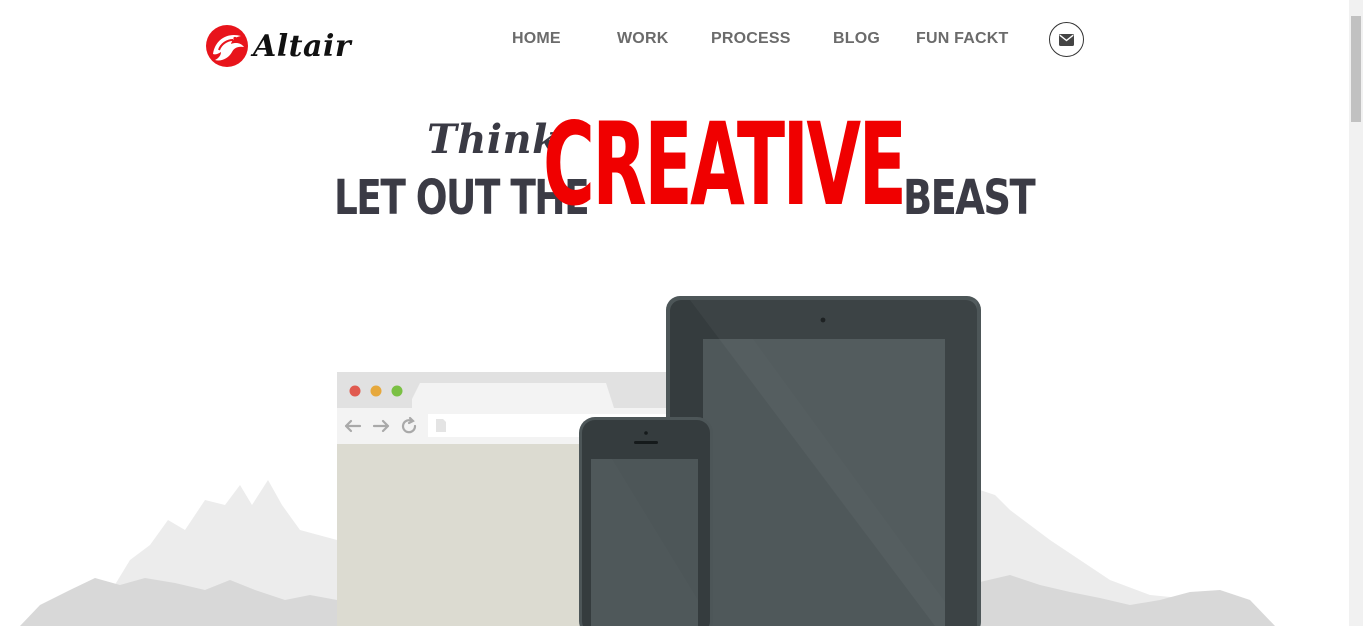 This screenshot has height=626, width=1363. Describe the element at coordinates (397, 391) in the screenshot. I see `browser-maximize-dot` at that location.